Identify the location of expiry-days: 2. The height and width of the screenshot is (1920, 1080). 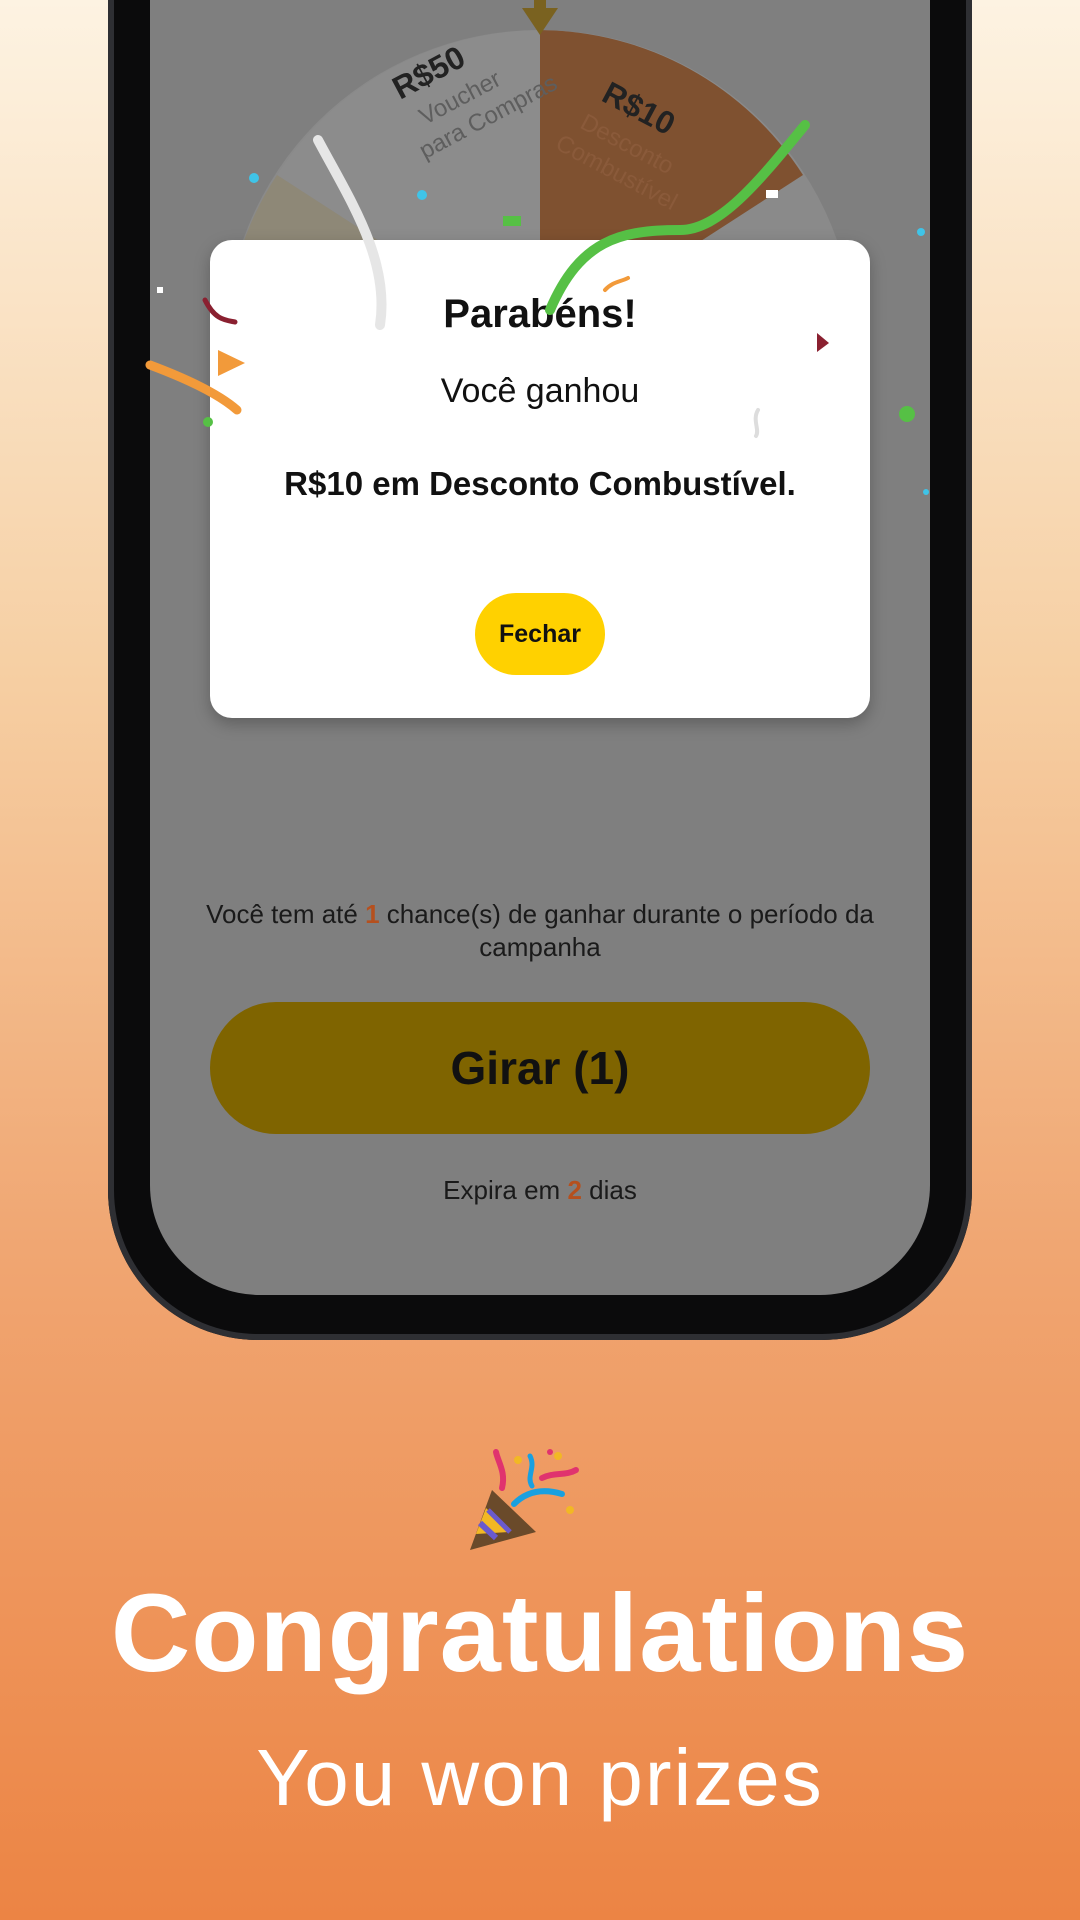
(574, 1190).